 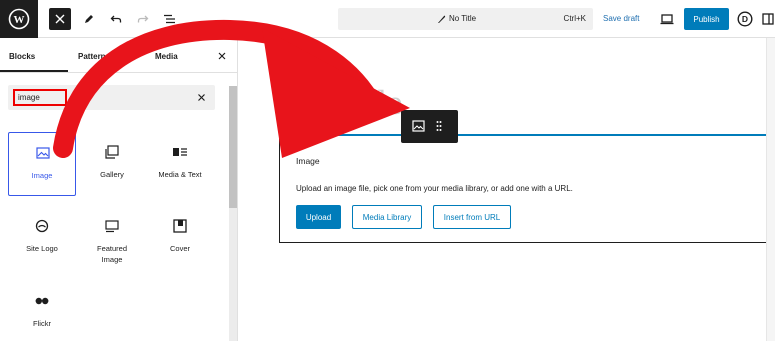 I want to click on tab-media: Media, so click(x=166, y=56).